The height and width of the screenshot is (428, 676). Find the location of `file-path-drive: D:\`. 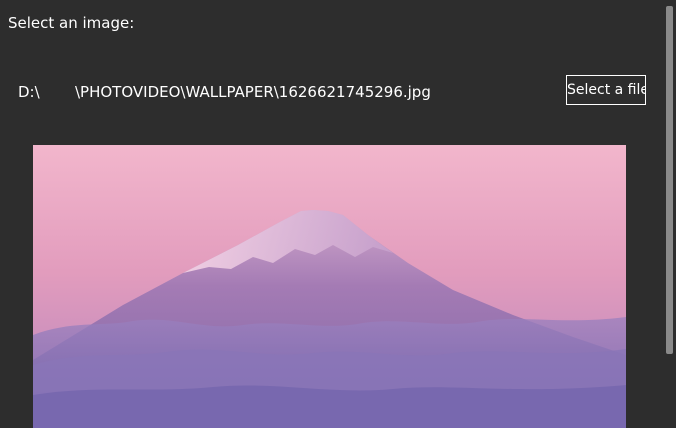

file-path-drive: D:\ is located at coordinates (29, 92).